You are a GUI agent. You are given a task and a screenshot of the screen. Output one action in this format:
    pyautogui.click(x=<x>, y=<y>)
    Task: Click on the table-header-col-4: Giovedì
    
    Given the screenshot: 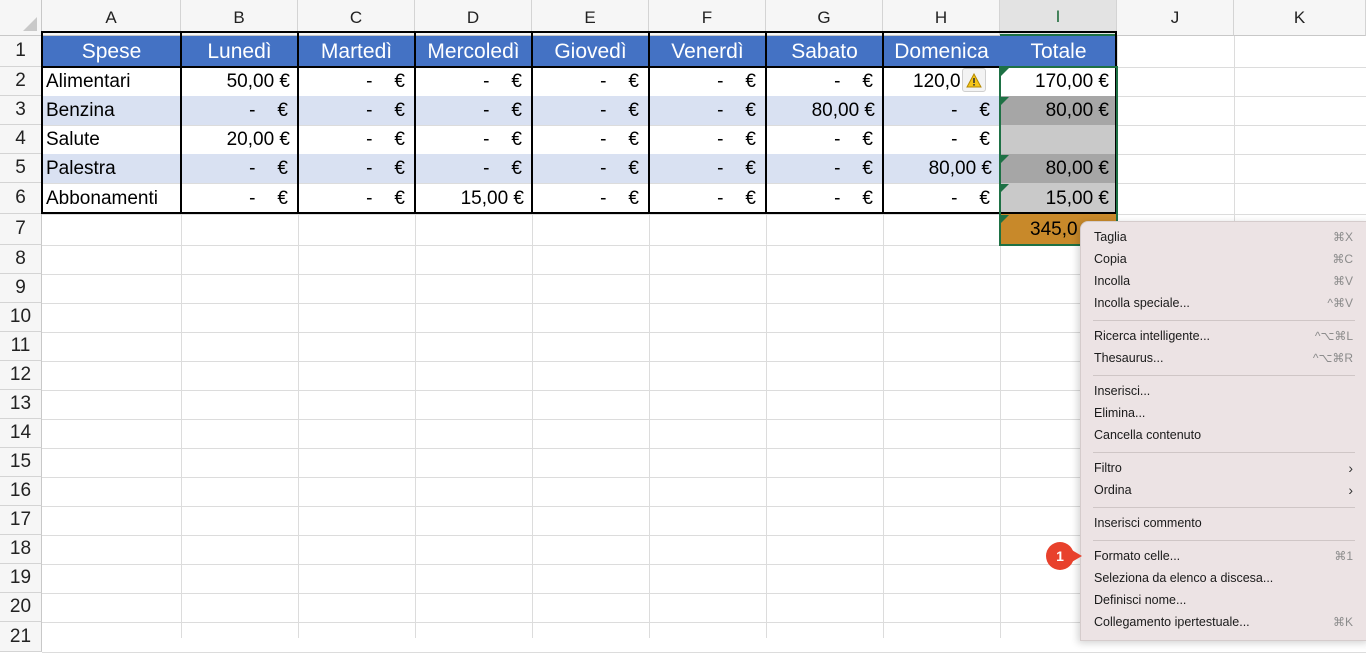 What is the action you would take?
    pyautogui.click(x=590, y=51)
    